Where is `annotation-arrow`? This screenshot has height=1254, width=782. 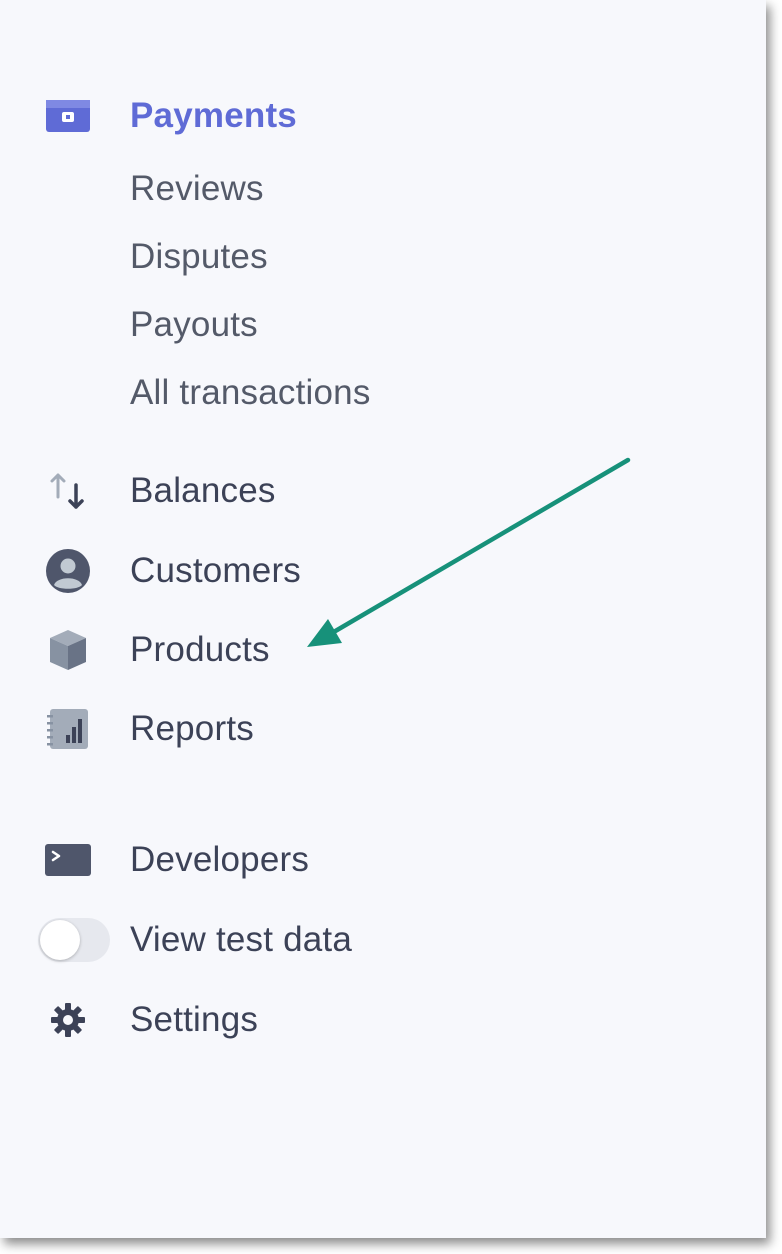 annotation-arrow is located at coordinates (469, 552).